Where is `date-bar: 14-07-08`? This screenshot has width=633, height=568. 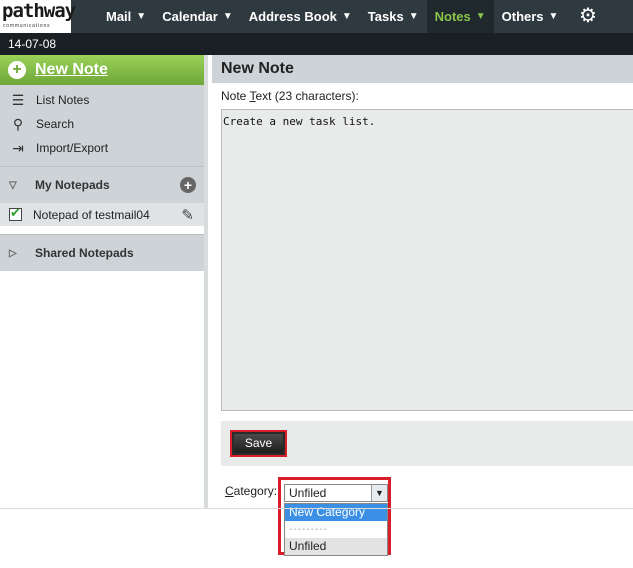
date-bar: 14-07-08 is located at coordinates (316, 44).